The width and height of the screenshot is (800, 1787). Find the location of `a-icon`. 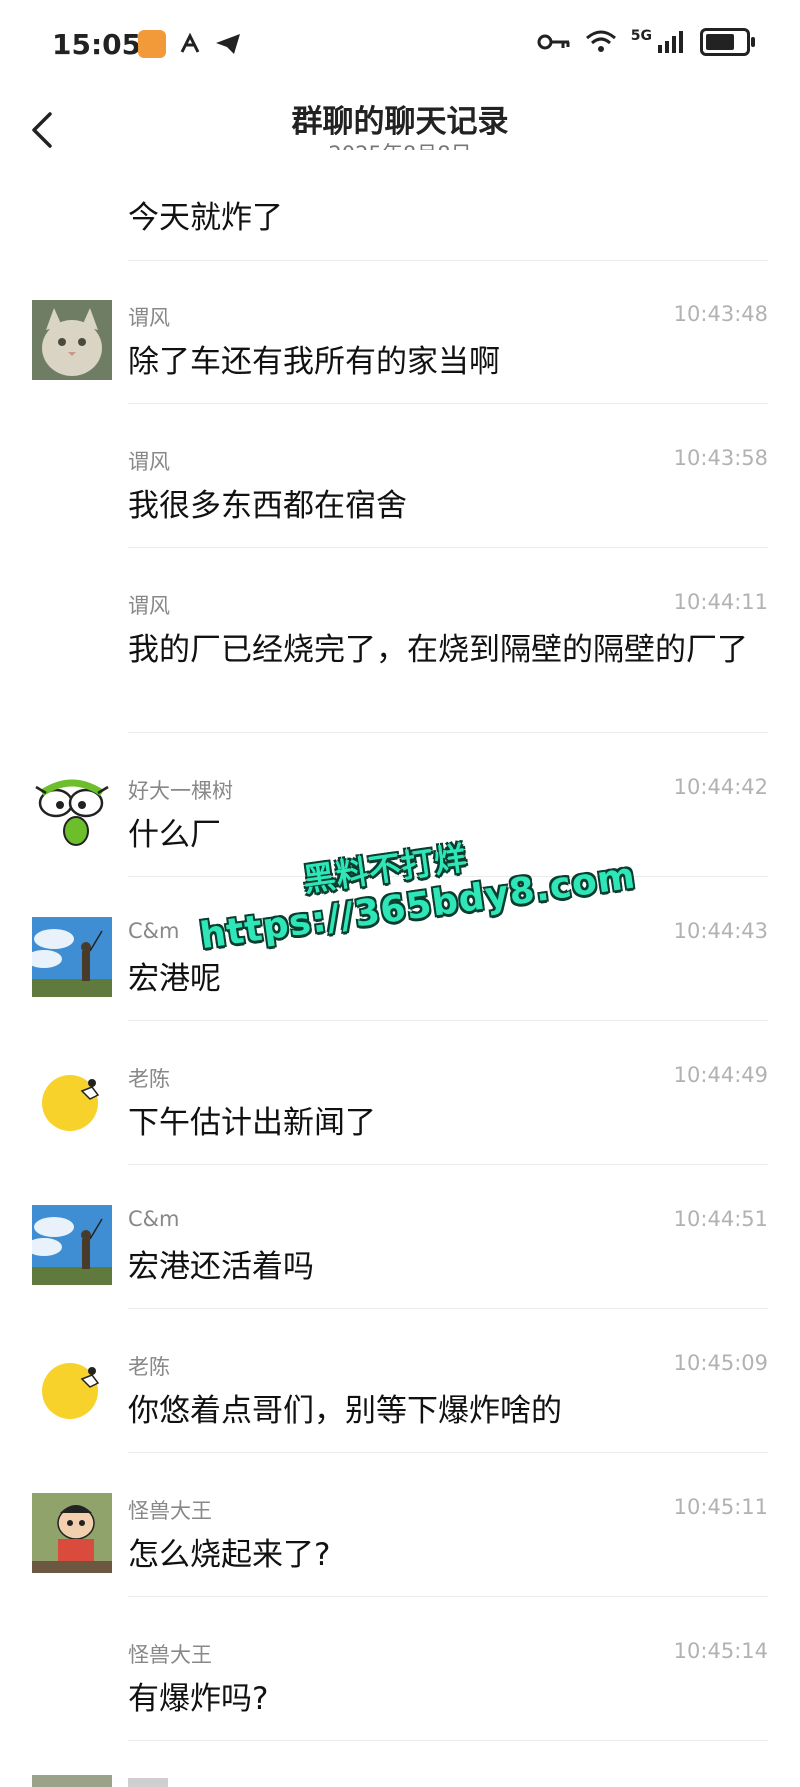

a-icon is located at coordinates (190, 42).